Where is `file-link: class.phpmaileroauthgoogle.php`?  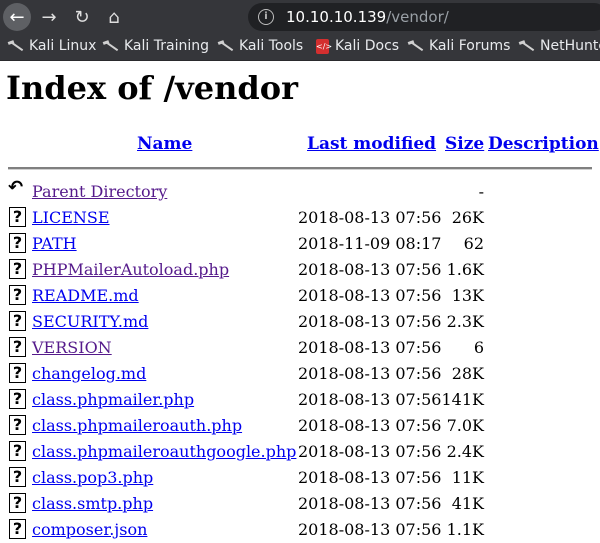 file-link: class.phpmaileroauthgoogle.php is located at coordinates (164, 451).